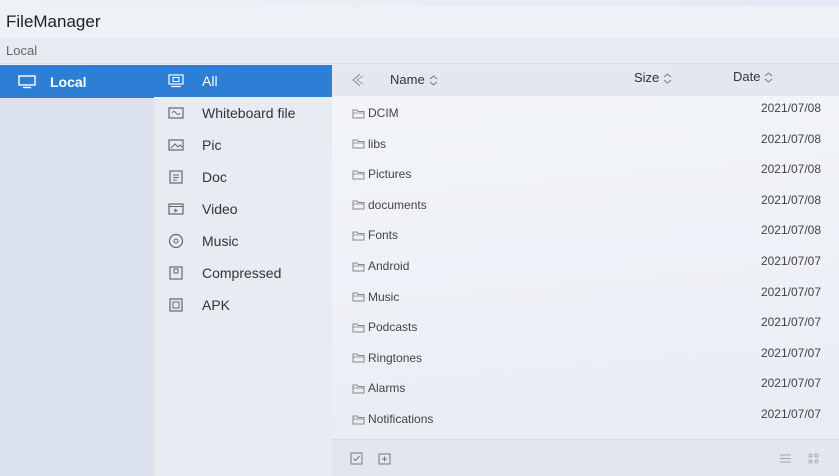  What do you see at coordinates (785, 458) in the screenshot?
I see `list-view-icon` at bounding box center [785, 458].